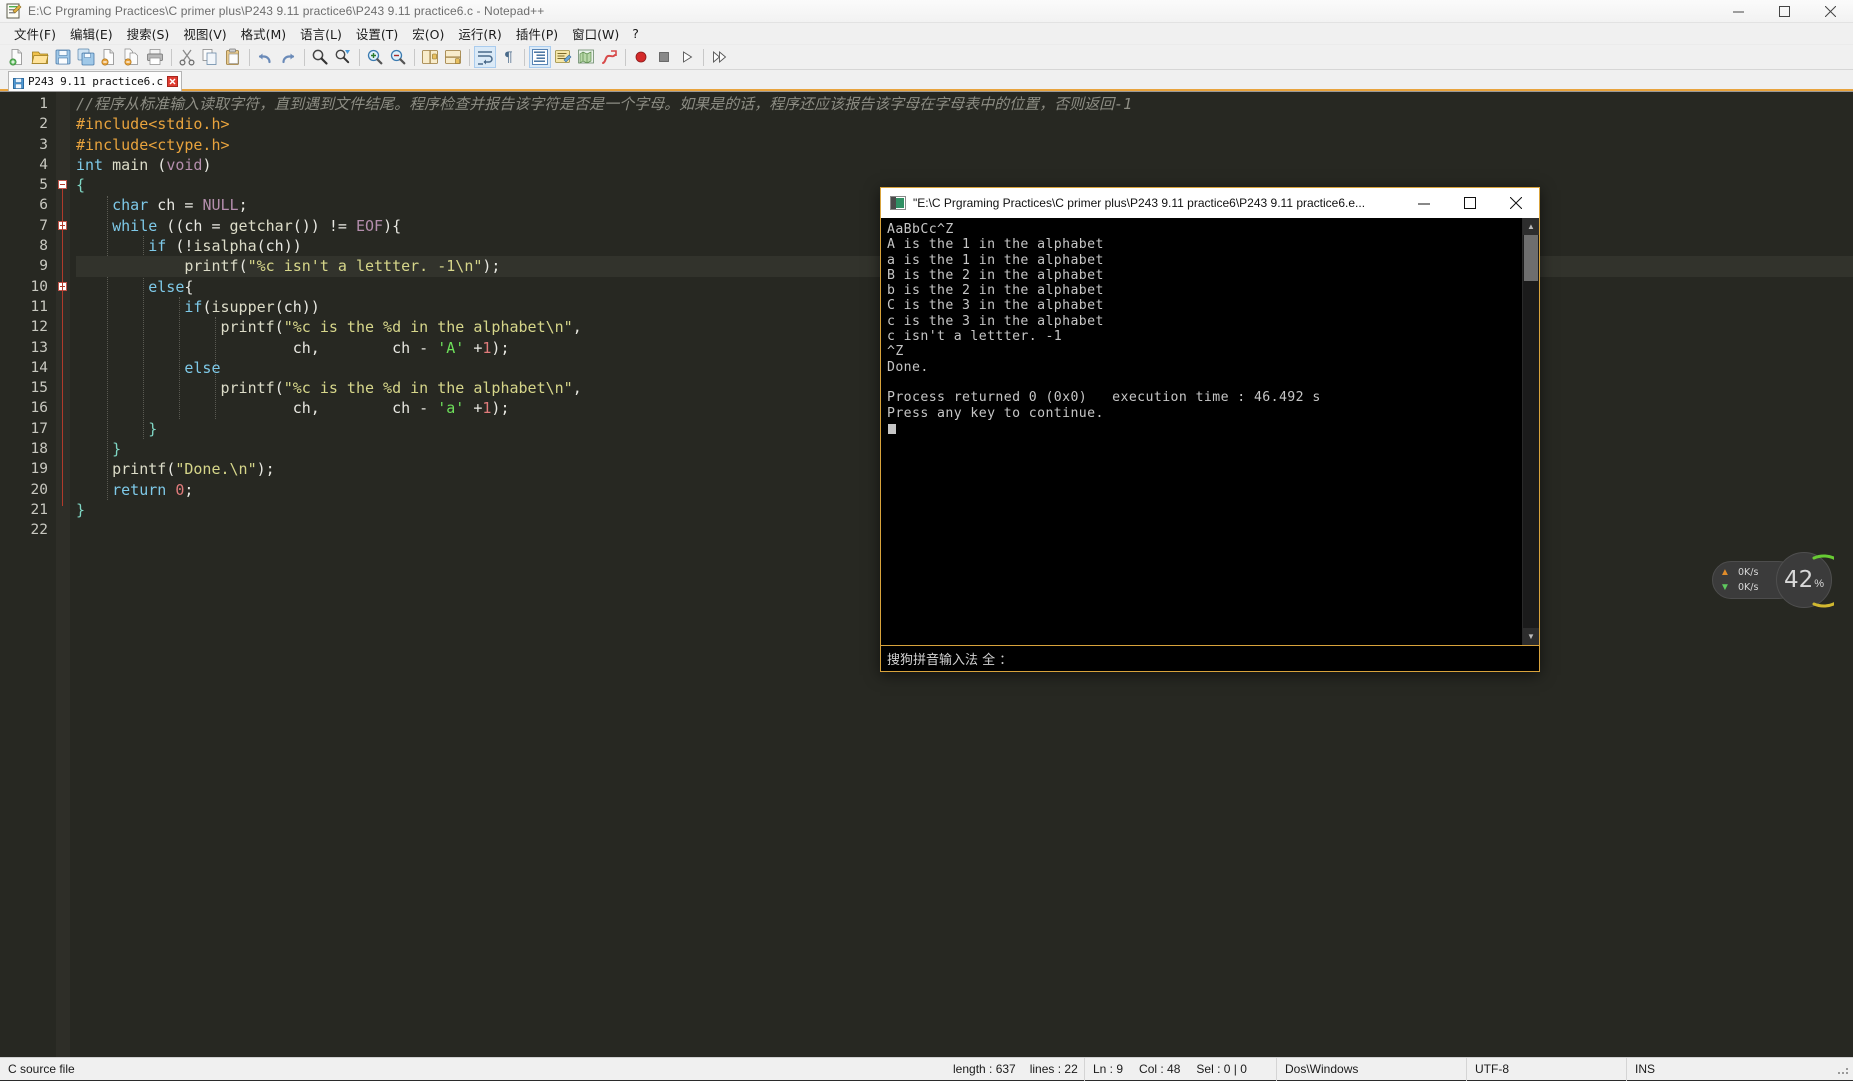  Describe the element at coordinates (288, 57) in the screenshot. I see `redo-icon` at that location.